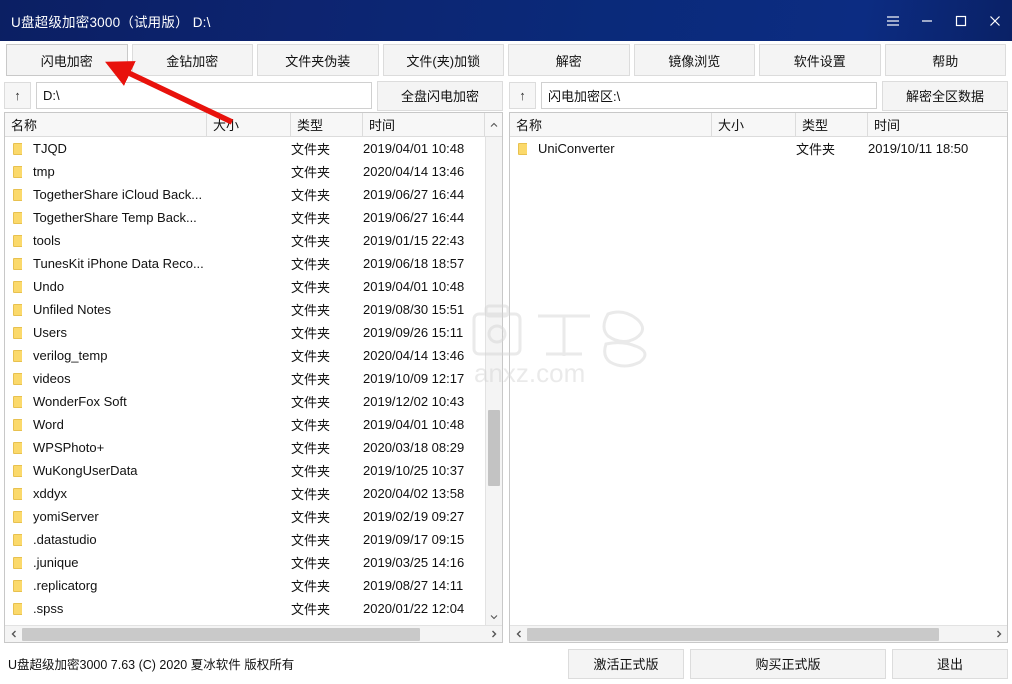 Image resolution: width=1012 pixels, height=684 pixels. Describe the element at coordinates (414, 493) in the screenshot. I see `cell-time: 2020/04/02 13:58` at that location.